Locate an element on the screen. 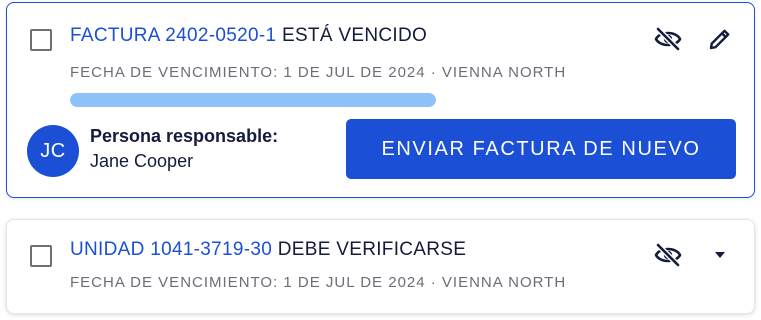 Image resolution: width=761 pixels, height=320 pixels. responsible-label: Persona responsable: is located at coordinates (184, 136).